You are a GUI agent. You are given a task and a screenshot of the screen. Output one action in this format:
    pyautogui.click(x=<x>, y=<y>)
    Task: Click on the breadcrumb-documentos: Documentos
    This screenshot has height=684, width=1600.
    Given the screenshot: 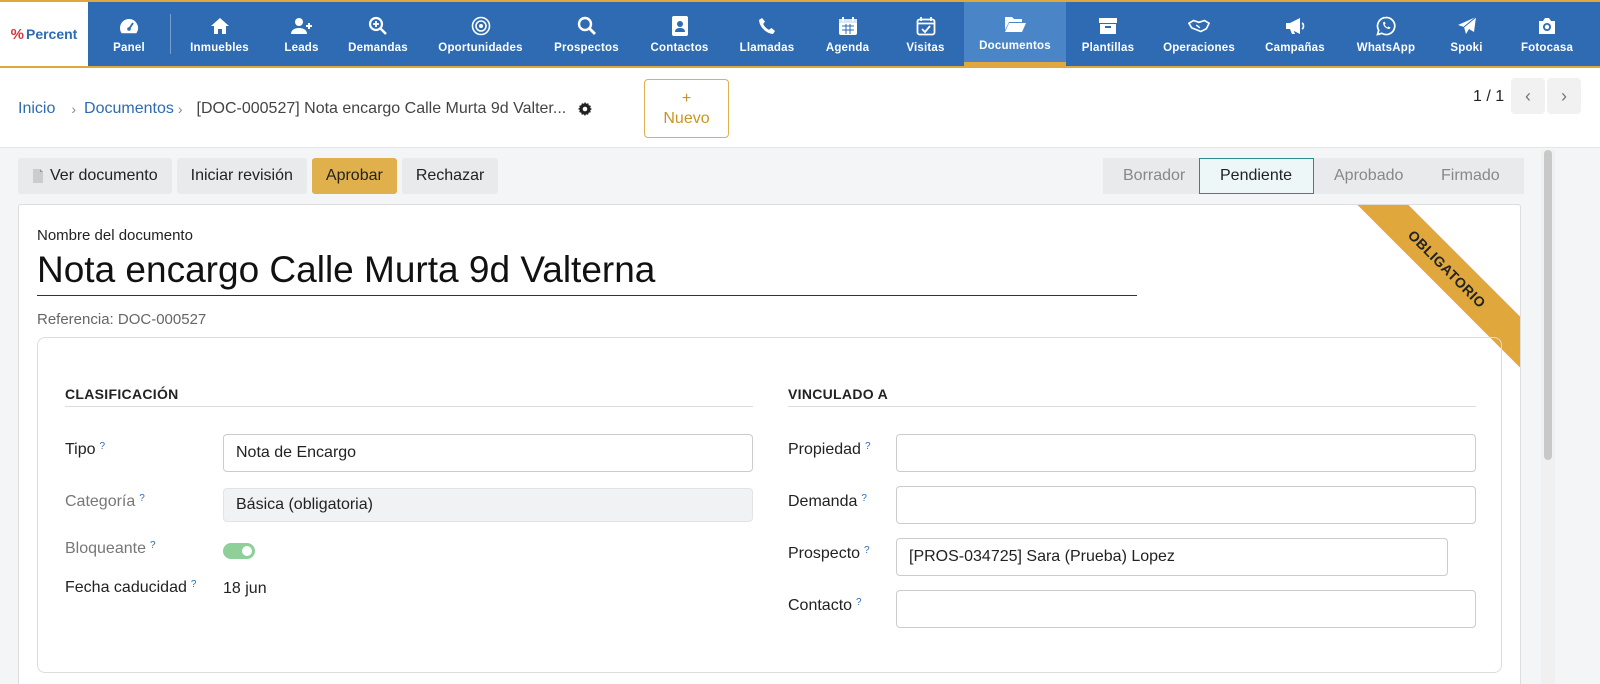 What is the action you would take?
    pyautogui.click(x=129, y=109)
    